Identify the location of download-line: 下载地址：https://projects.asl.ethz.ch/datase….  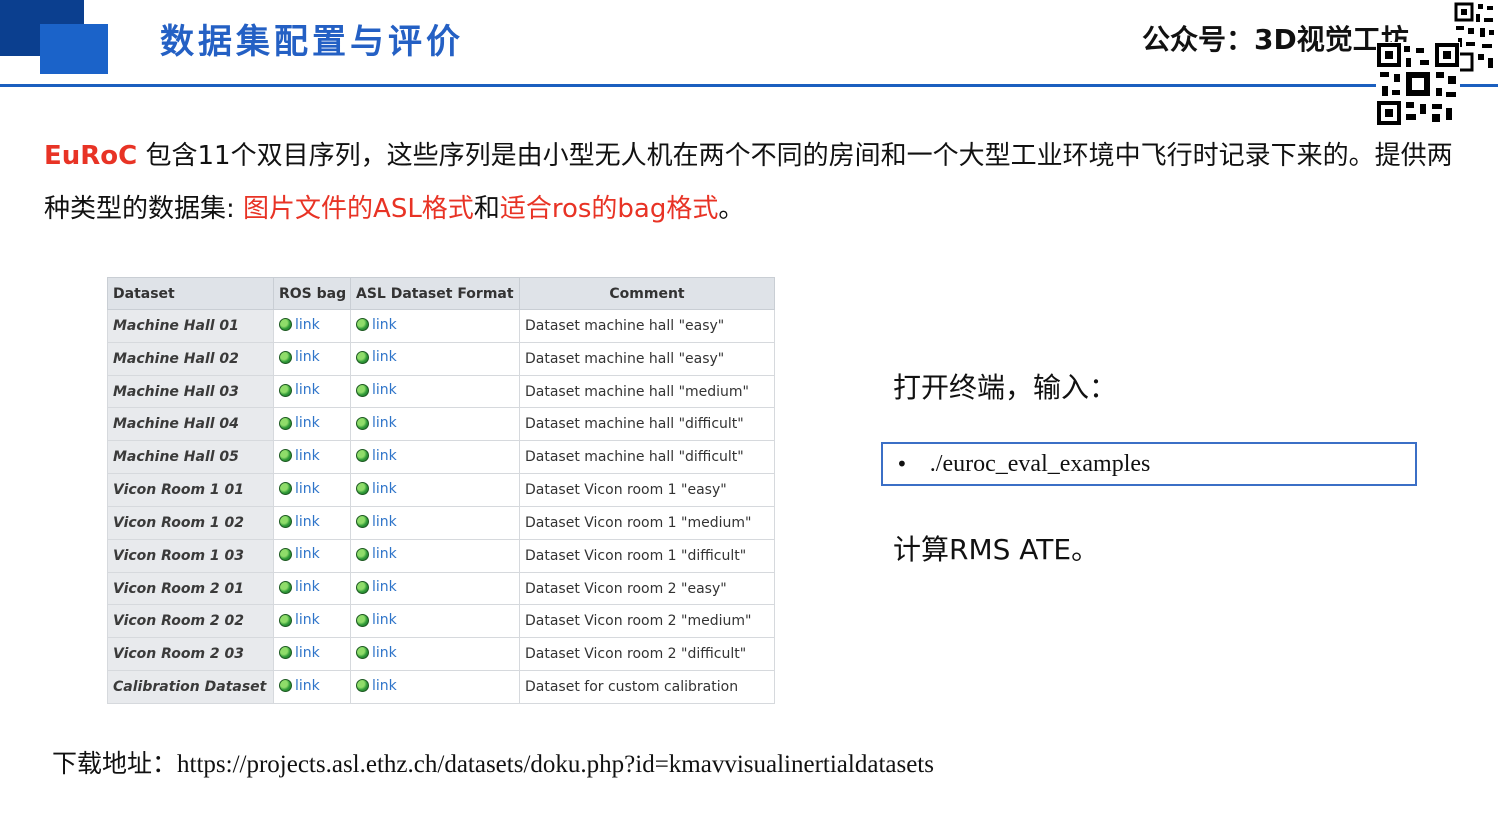
(493, 762).